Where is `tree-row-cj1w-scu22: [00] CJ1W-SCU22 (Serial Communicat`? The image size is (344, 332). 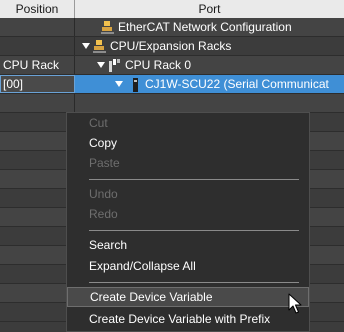 tree-row-cj1w-scu22: [00] CJ1W-SCU22 (Serial Communicat is located at coordinates (172, 84).